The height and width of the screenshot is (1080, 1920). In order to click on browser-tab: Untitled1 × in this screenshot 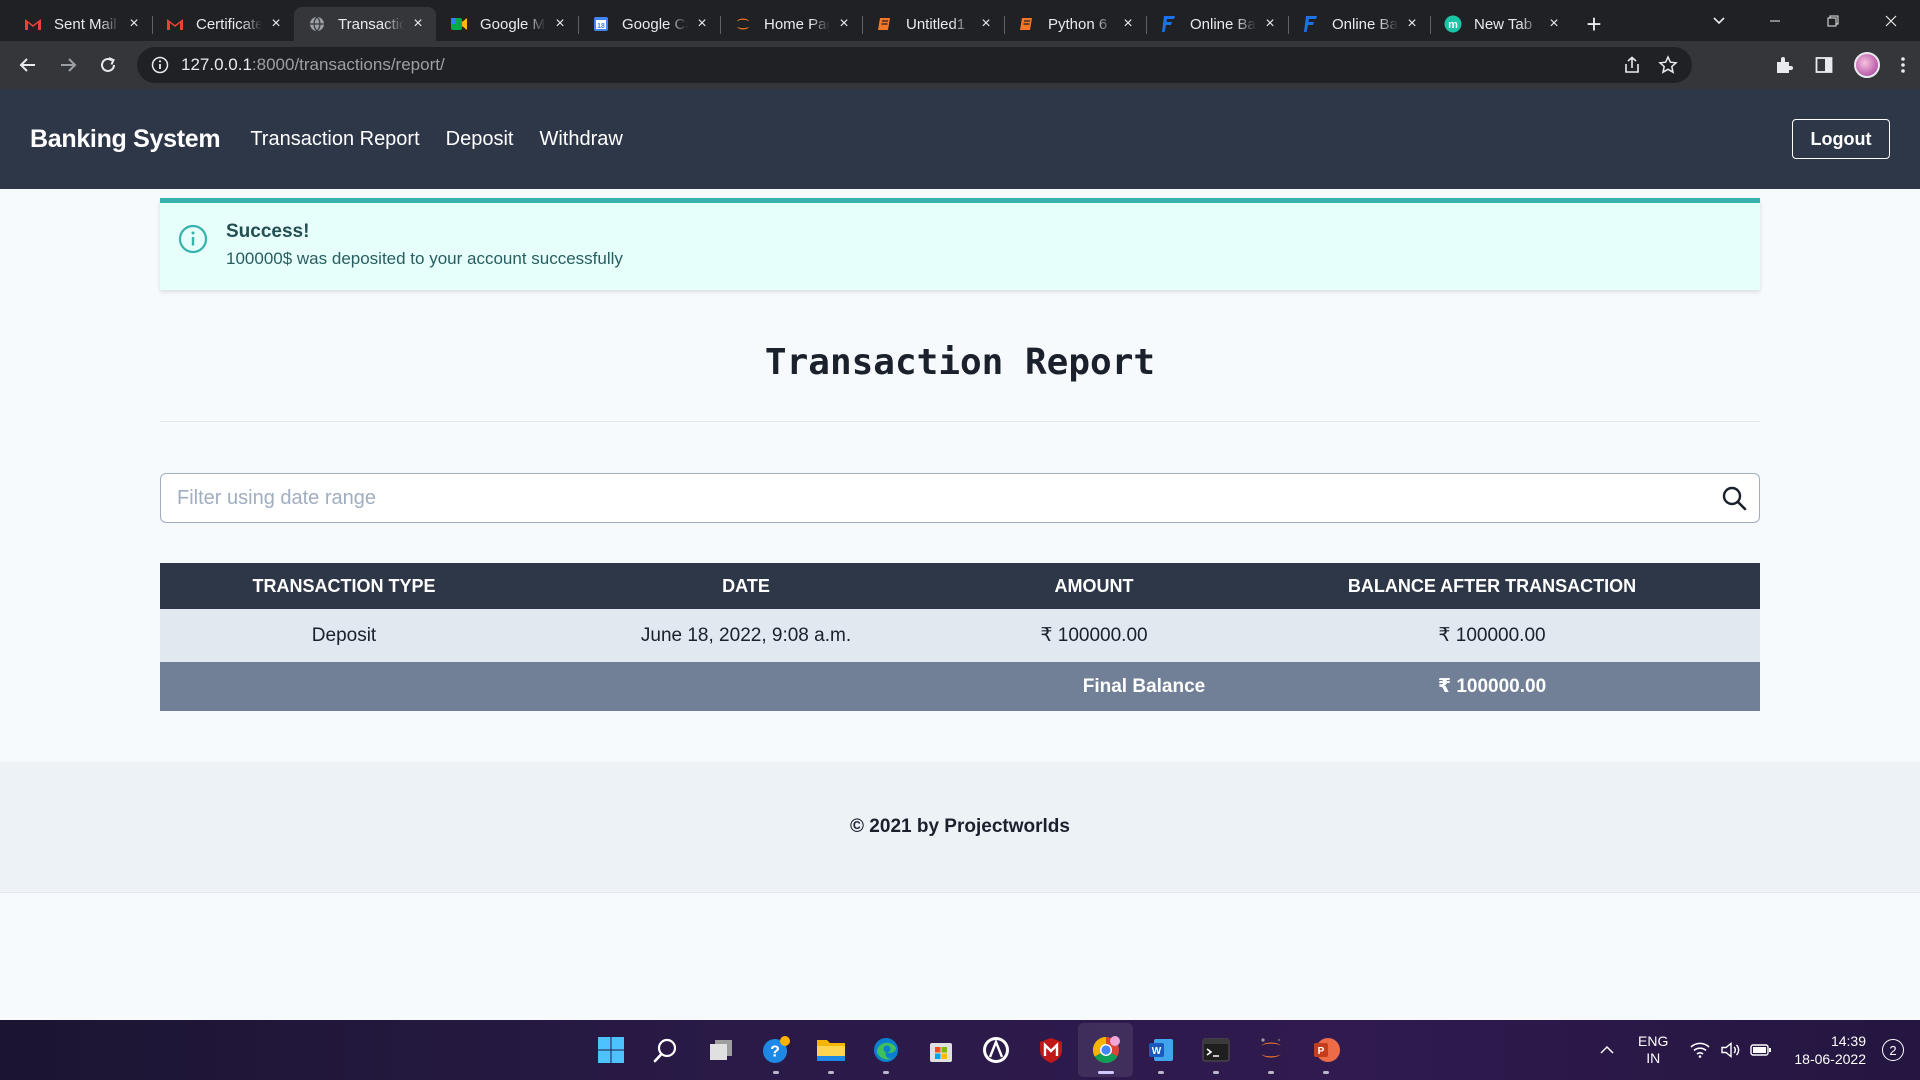, I will do `click(933, 24)`.